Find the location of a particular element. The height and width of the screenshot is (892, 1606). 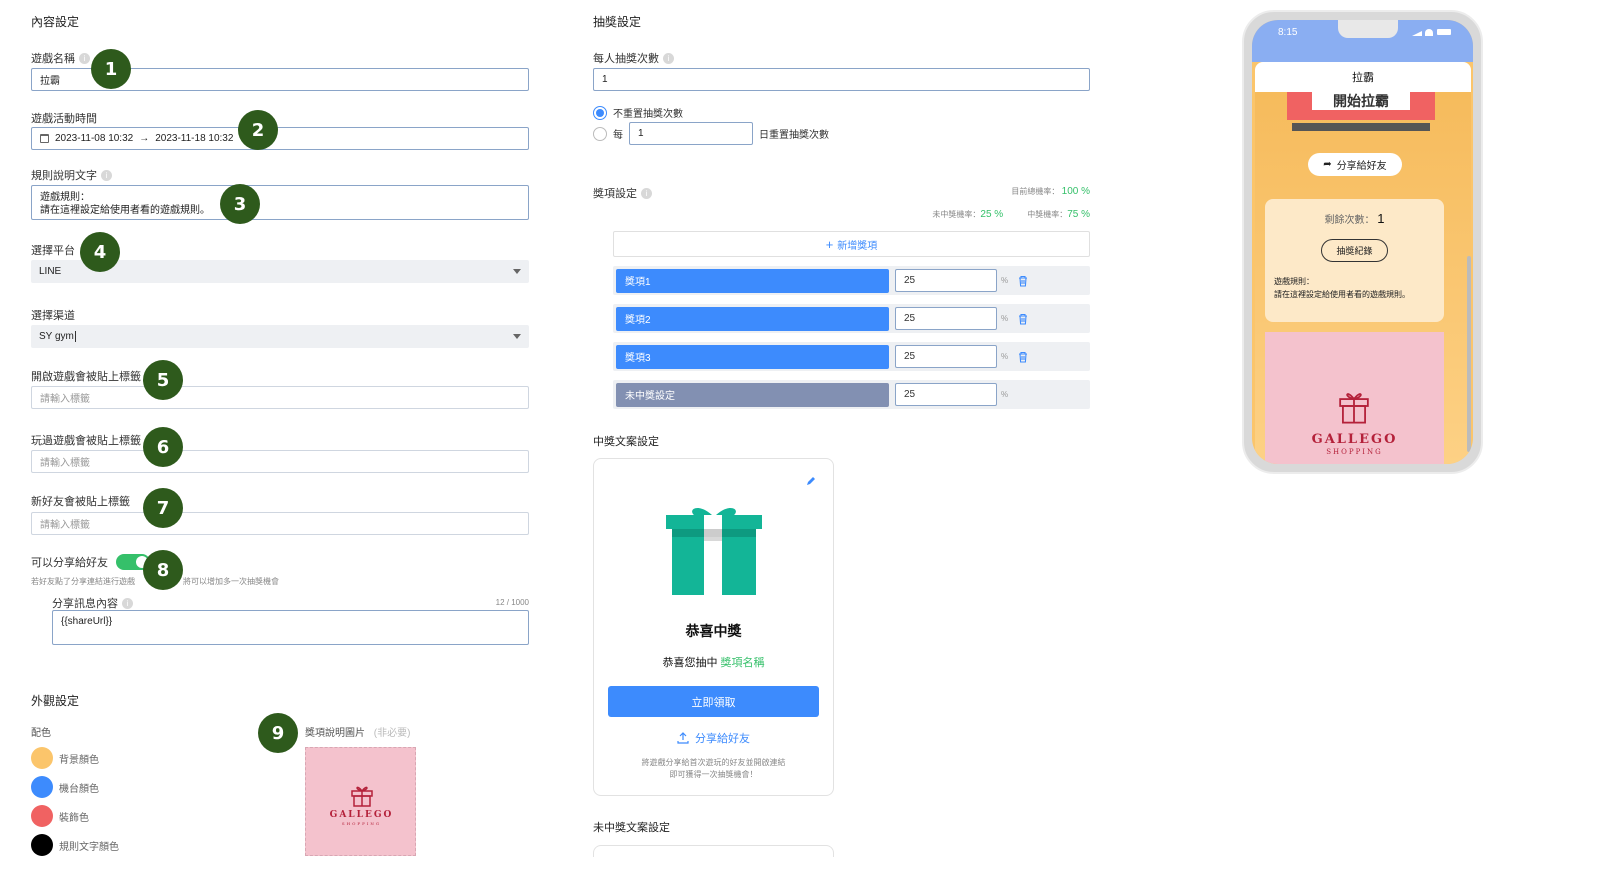

phone-logo-subtext: SHOPPING is located at coordinates (1354, 452).